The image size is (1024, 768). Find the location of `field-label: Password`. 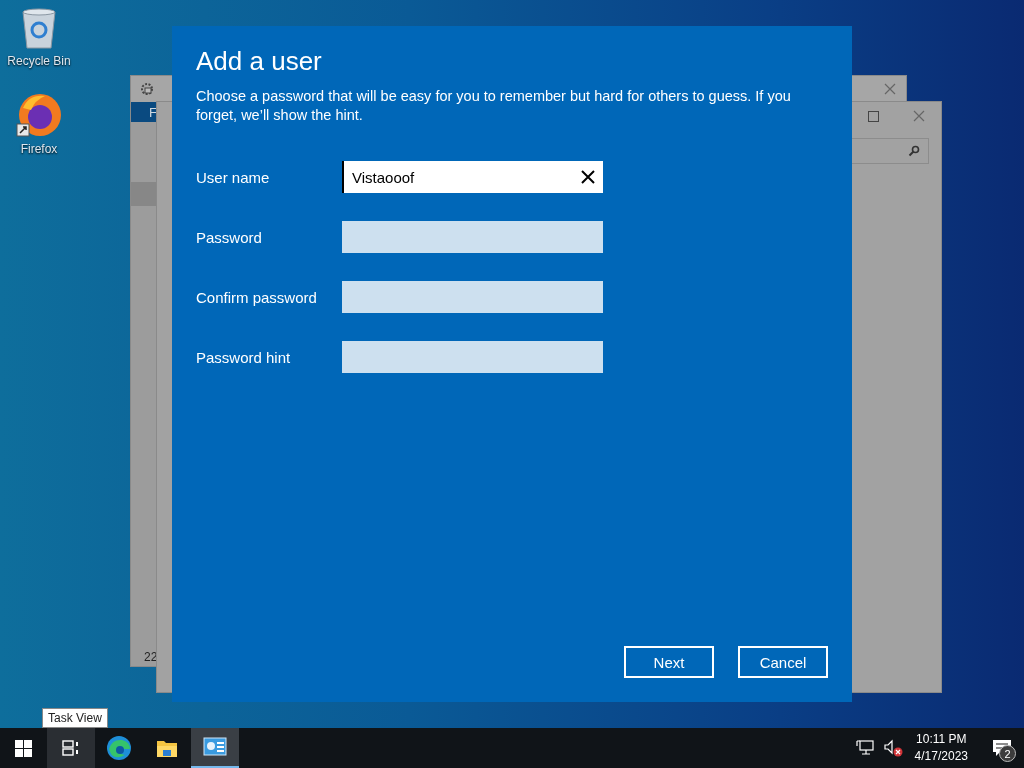

field-label: Password is located at coordinates (229, 237).